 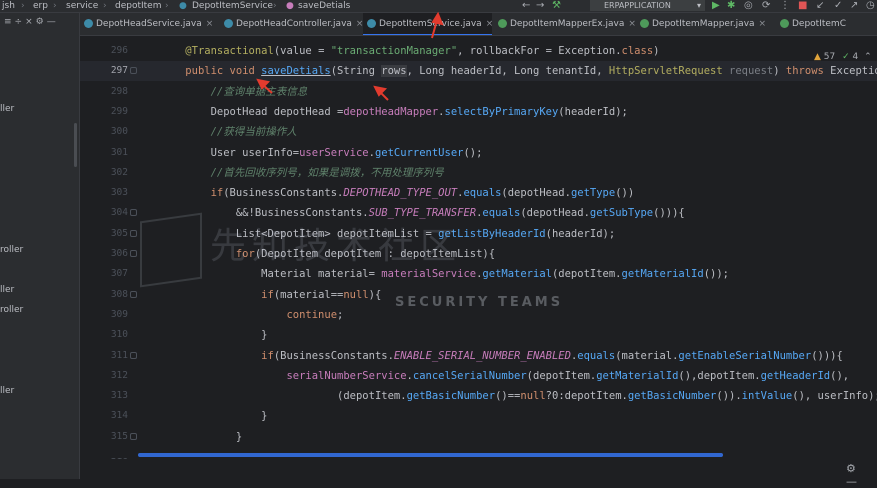 I want to click on breadcrumb-service: service, so click(x=82, y=6).